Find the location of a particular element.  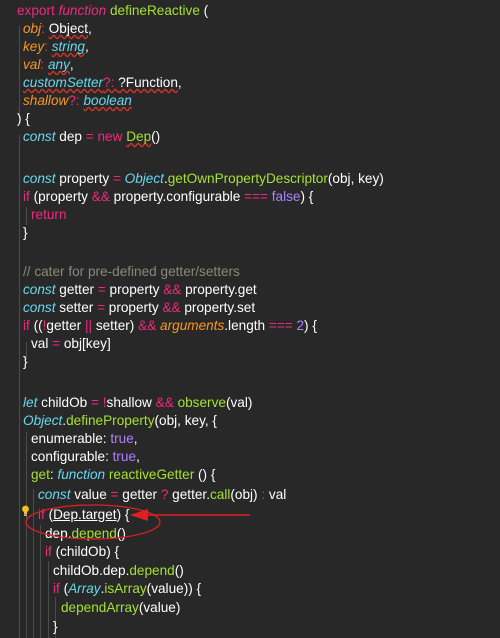

code-line: Object.defineProperty(obj, key, { is located at coordinates (108, 421).